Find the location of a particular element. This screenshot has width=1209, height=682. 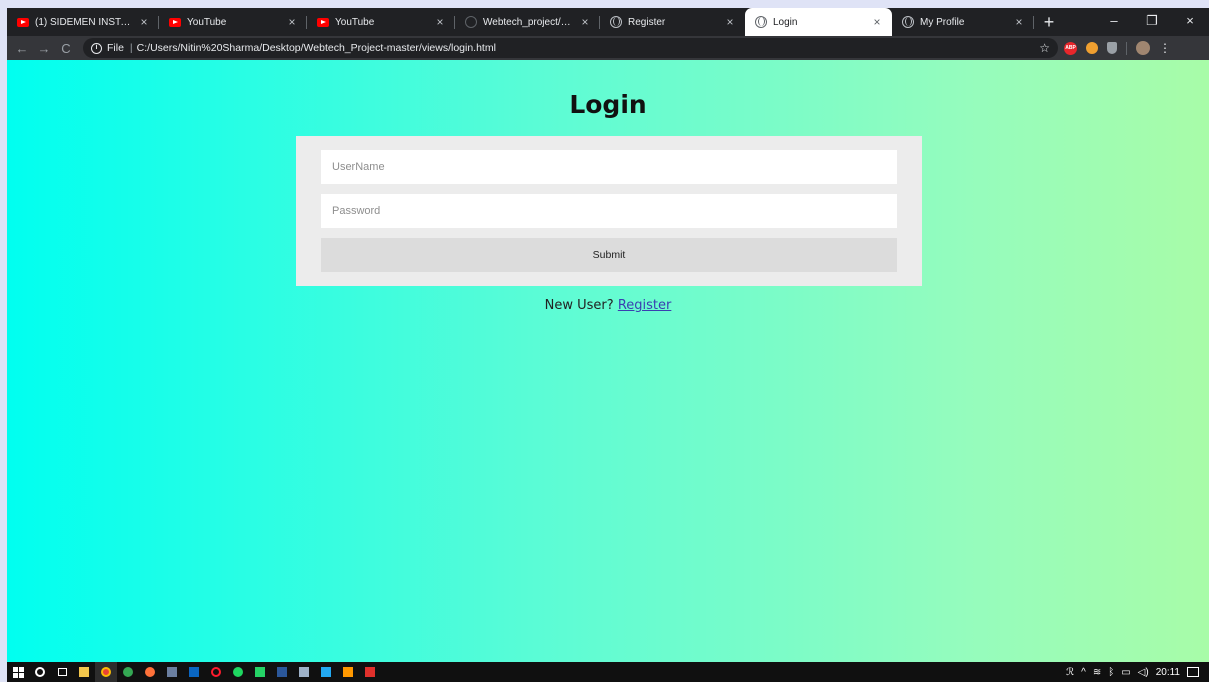

info-icon: i is located at coordinates (96, 48).